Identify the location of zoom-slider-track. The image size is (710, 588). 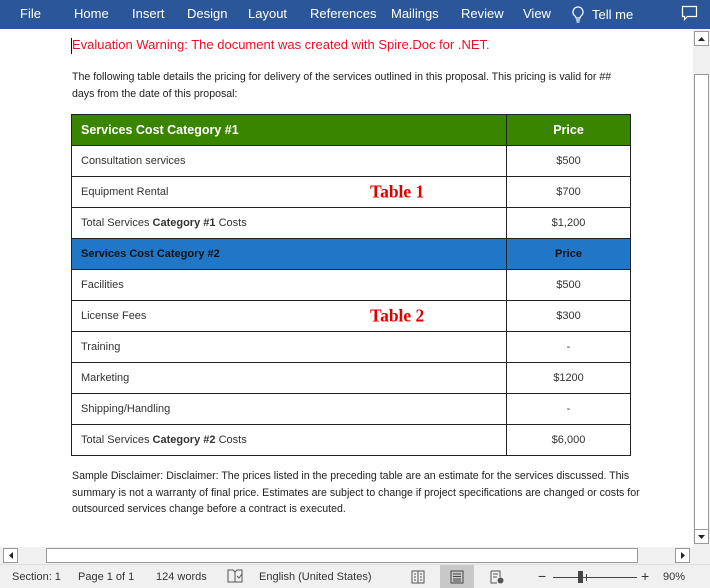
(595, 577).